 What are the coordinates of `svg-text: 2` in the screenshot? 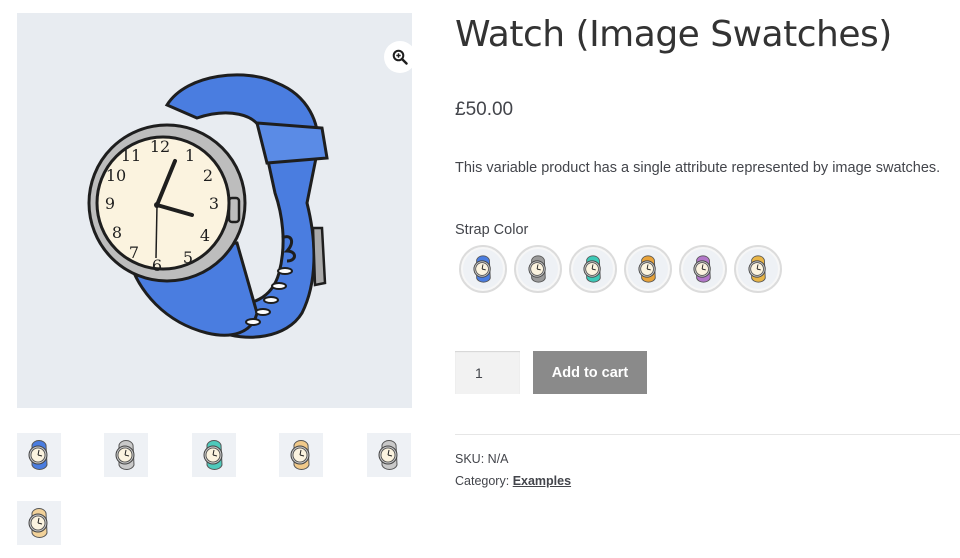 It's located at (208, 175).